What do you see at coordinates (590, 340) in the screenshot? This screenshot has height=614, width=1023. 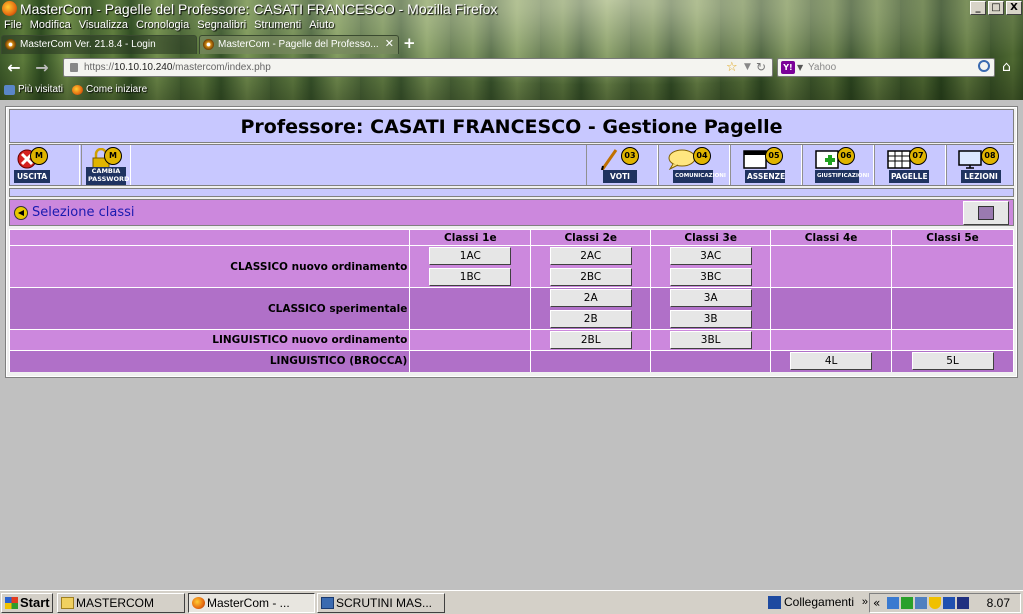 I see `class-button-2bl: 2BL` at bounding box center [590, 340].